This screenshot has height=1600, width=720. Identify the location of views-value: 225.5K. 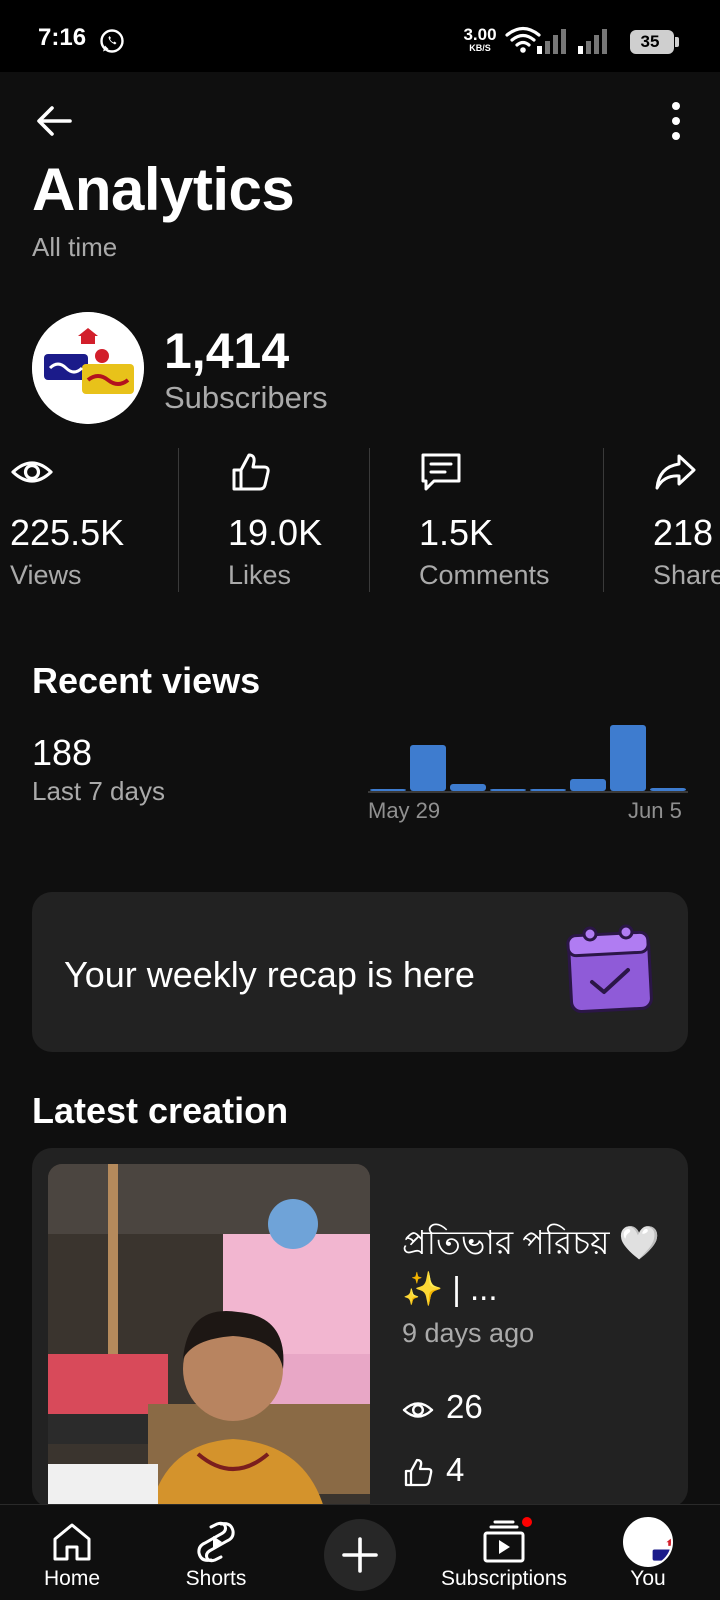
(67, 532).